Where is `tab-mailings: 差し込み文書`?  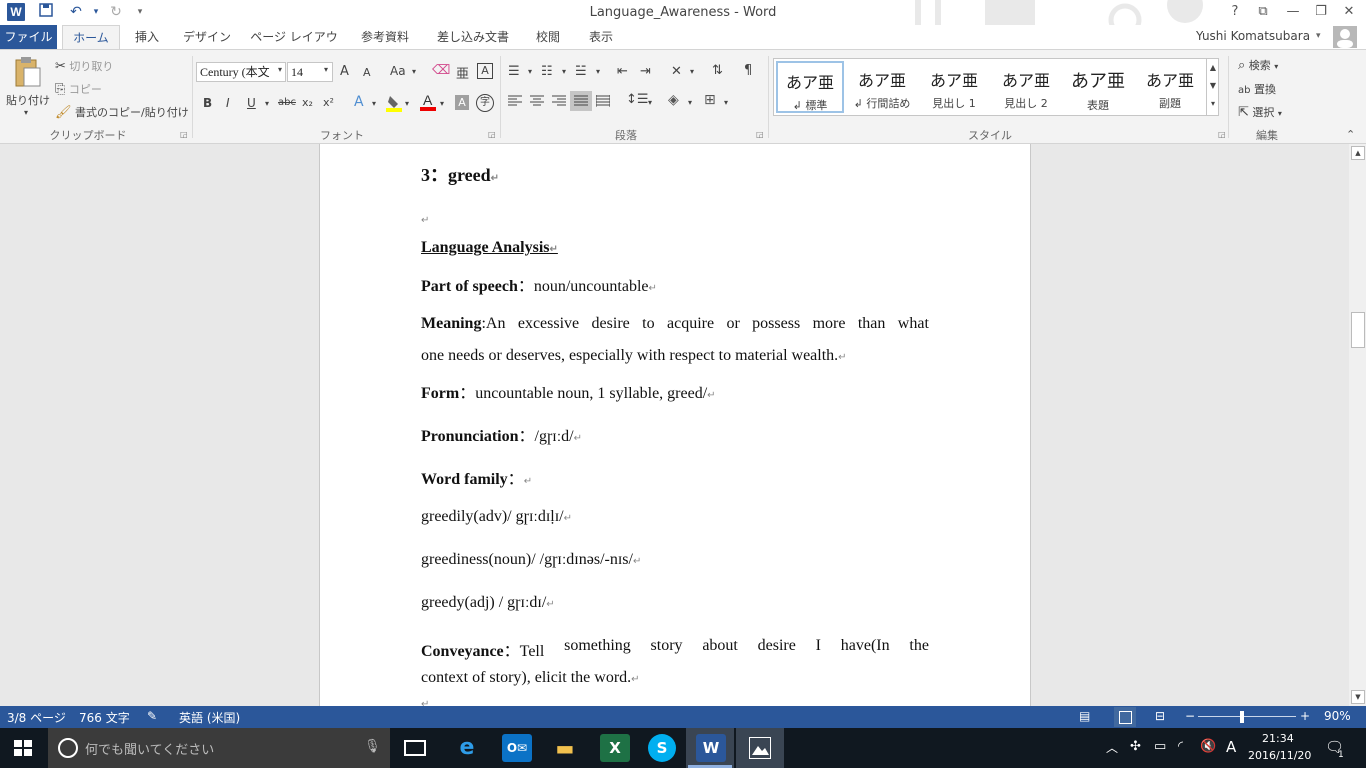
tab-mailings: 差し込み文書 is located at coordinates (473, 37).